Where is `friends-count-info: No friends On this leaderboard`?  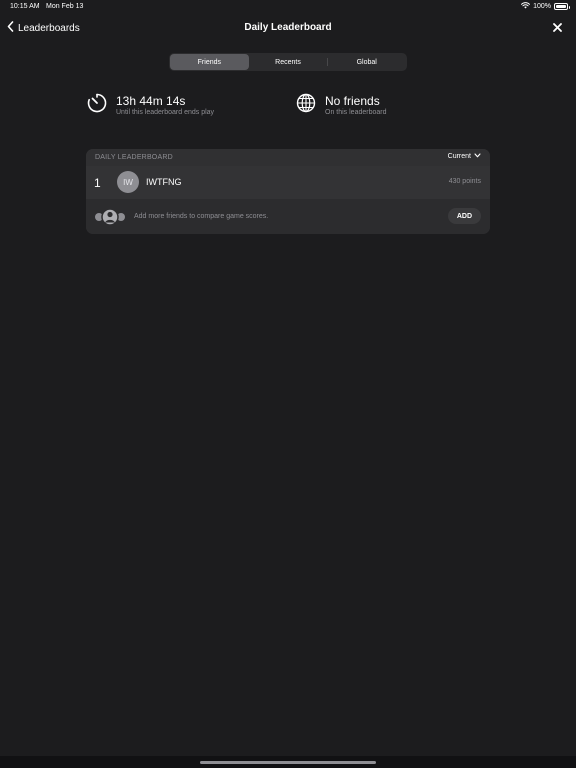
friends-count-info: No friends On this leaderboard is located at coordinates (340, 105).